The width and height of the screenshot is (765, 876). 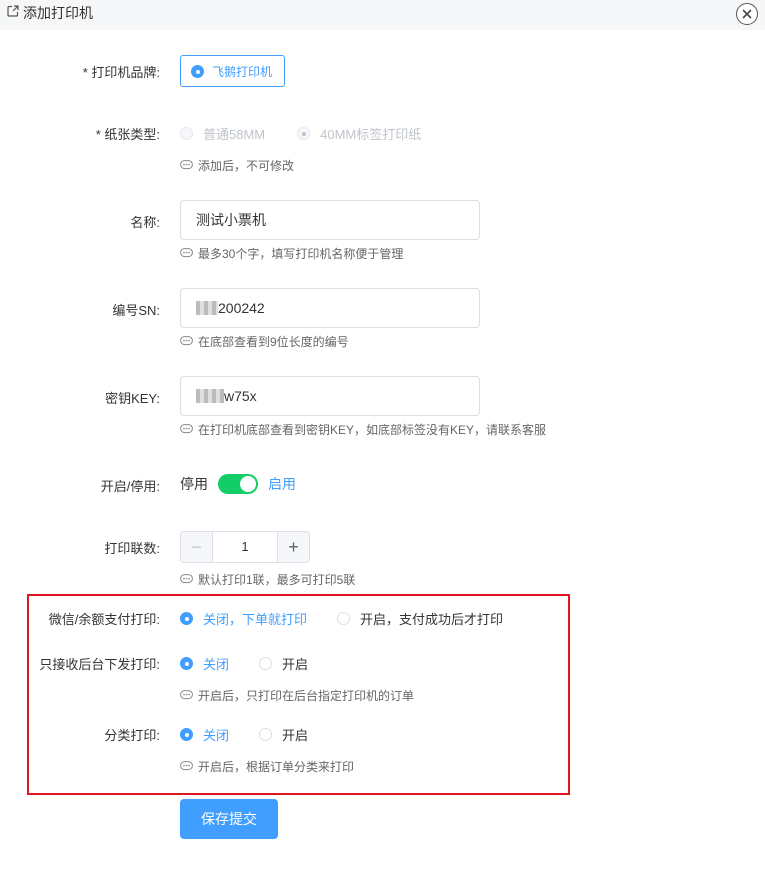 What do you see at coordinates (255, 619) in the screenshot?
I see `radio-label: 关闭，下单就打印` at bounding box center [255, 619].